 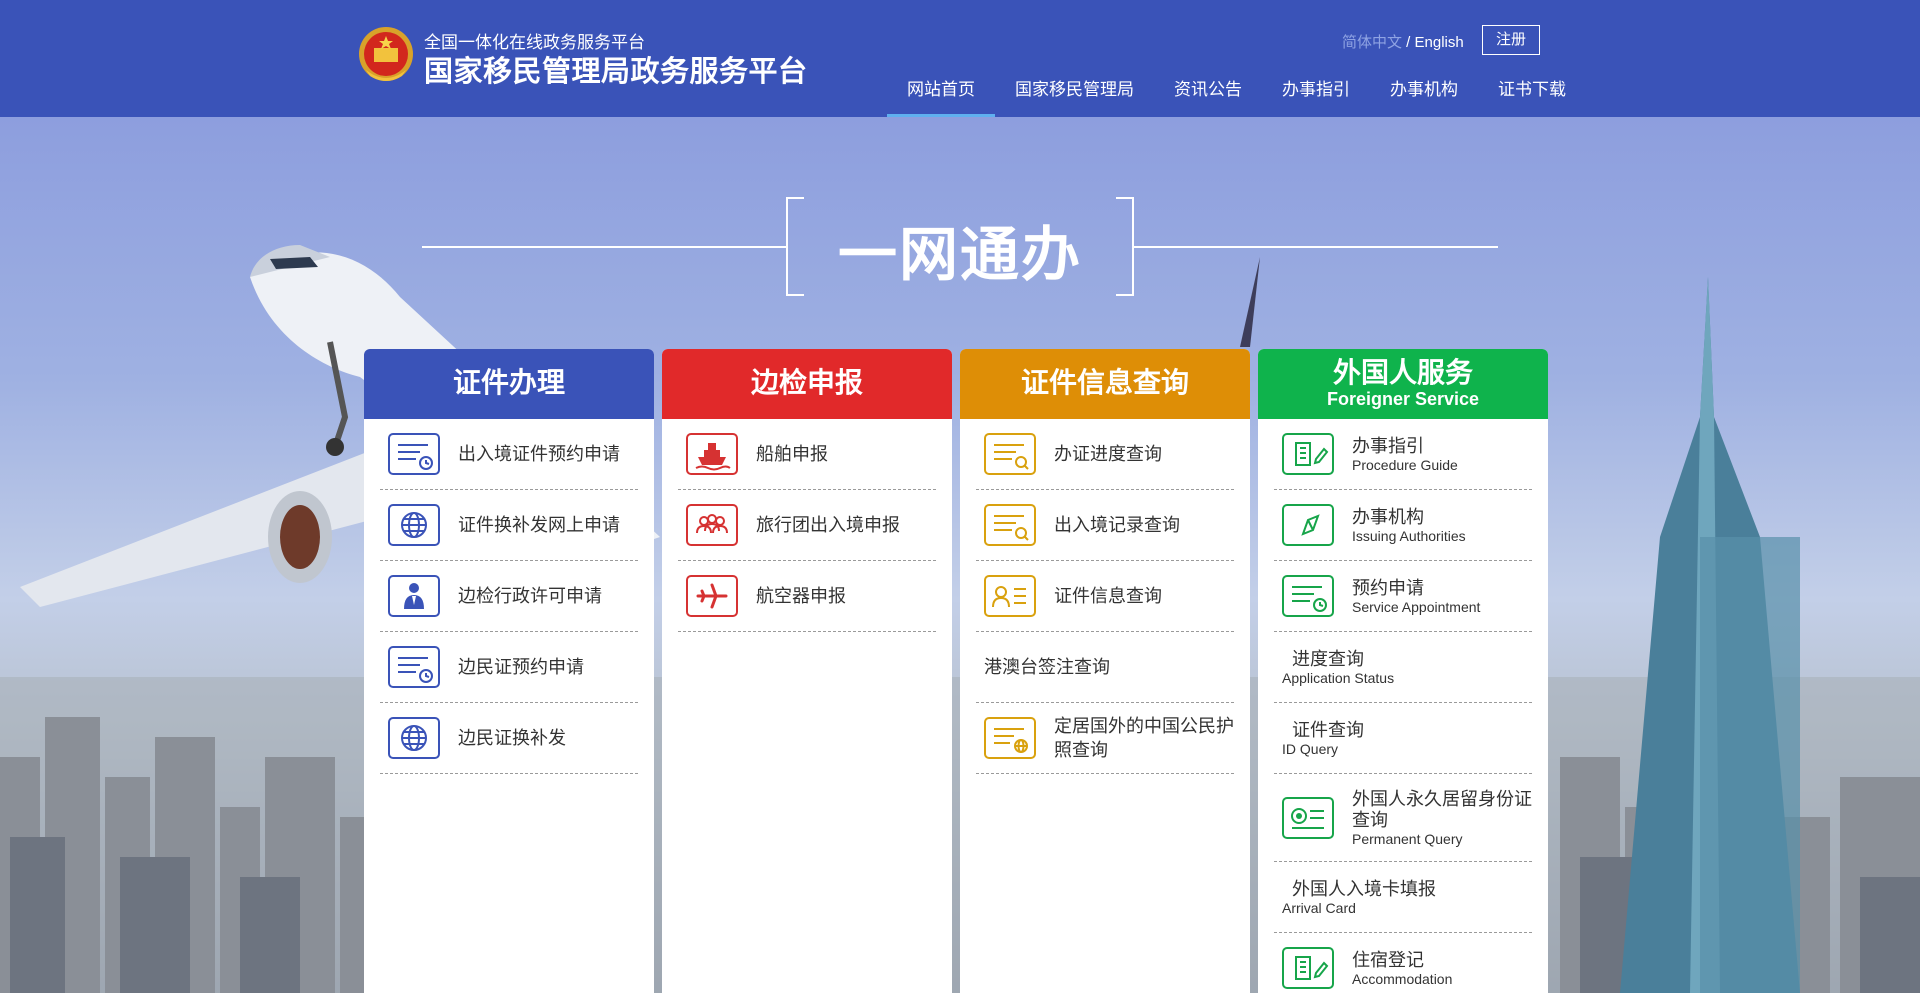 What do you see at coordinates (1372, 42) in the screenshot?
I see `lang-chinese-link: 简体中文` at bounding box center [1372, 42].